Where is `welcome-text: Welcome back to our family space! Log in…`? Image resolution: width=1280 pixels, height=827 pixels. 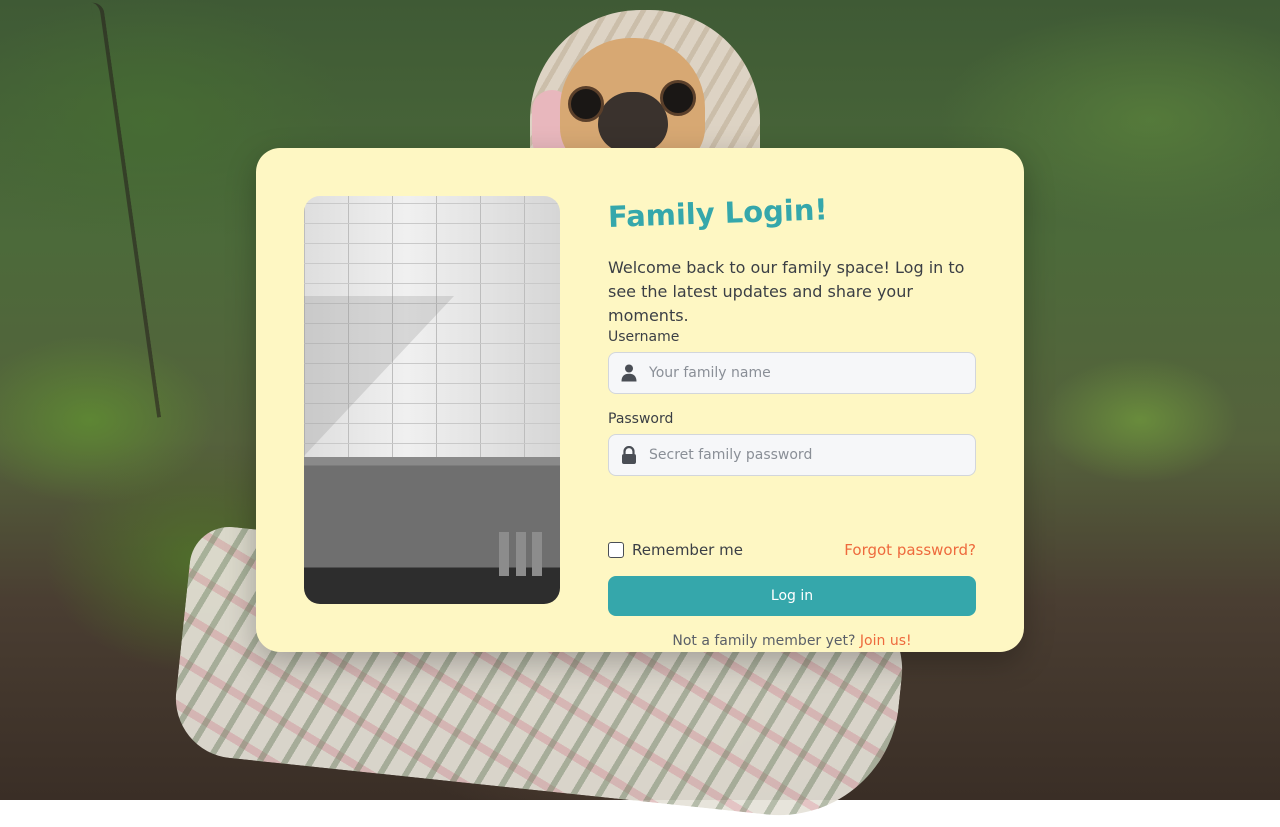 welcome-text: Welcome back to our family space! Log in… is located at coordinates (786, 291).